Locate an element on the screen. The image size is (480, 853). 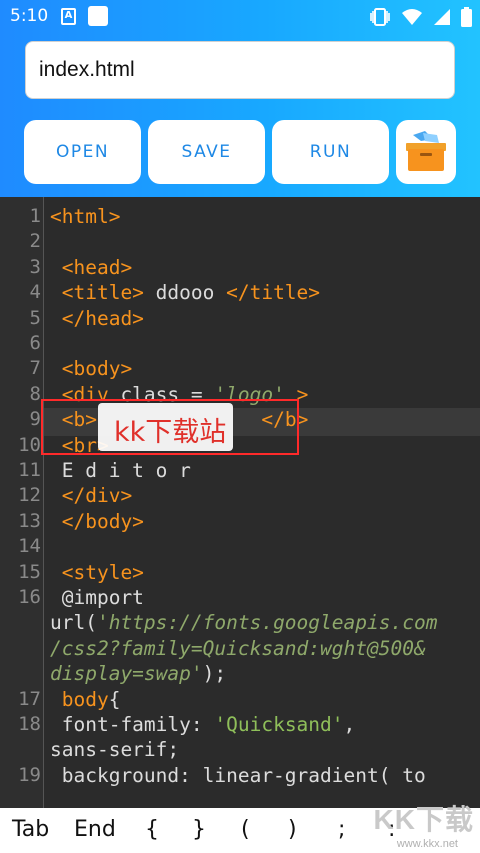
line-number: 3 is located at coordinates (35, 266).